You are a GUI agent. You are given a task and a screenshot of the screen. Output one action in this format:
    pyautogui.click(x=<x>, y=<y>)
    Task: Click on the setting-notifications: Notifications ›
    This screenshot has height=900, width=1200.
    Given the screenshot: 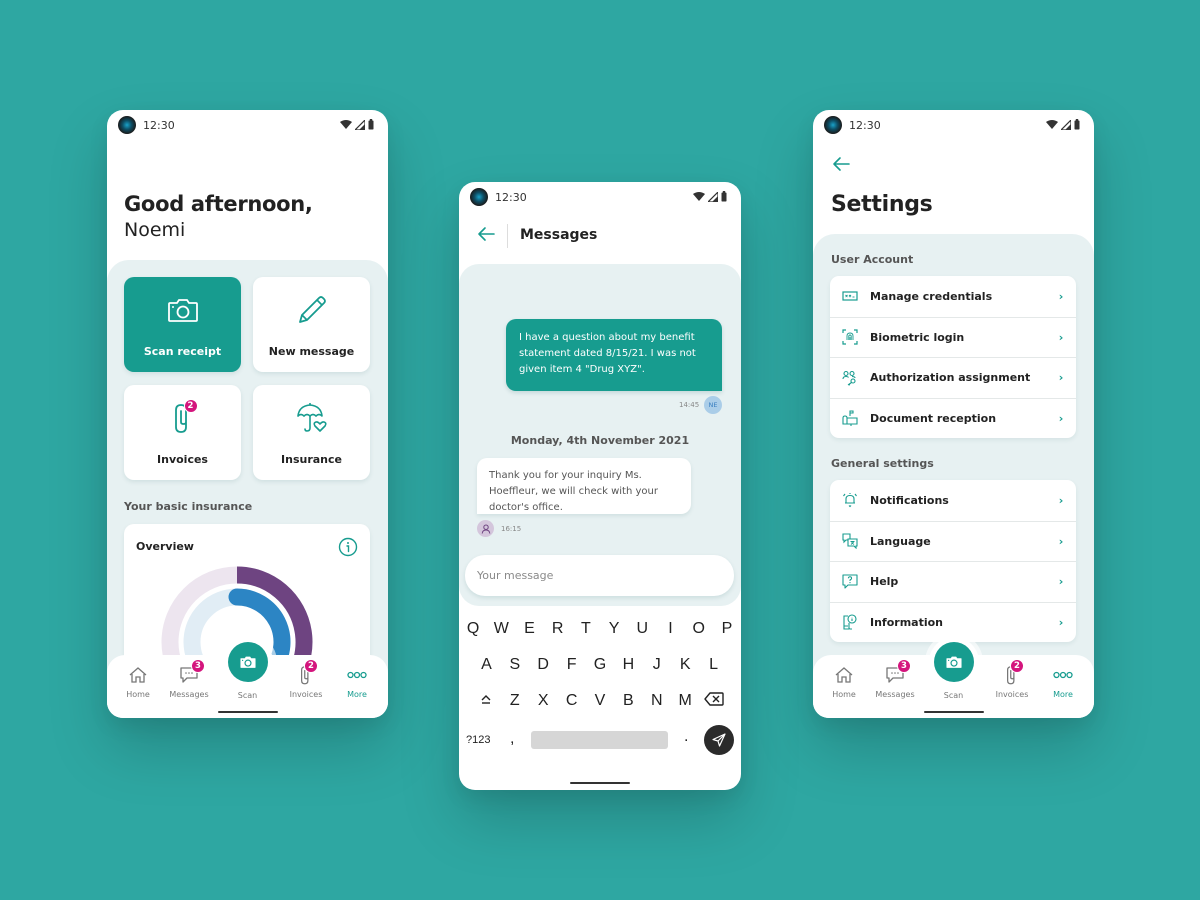 What is the action you would take?
    pyautogui.click(x=953, y=500)
    